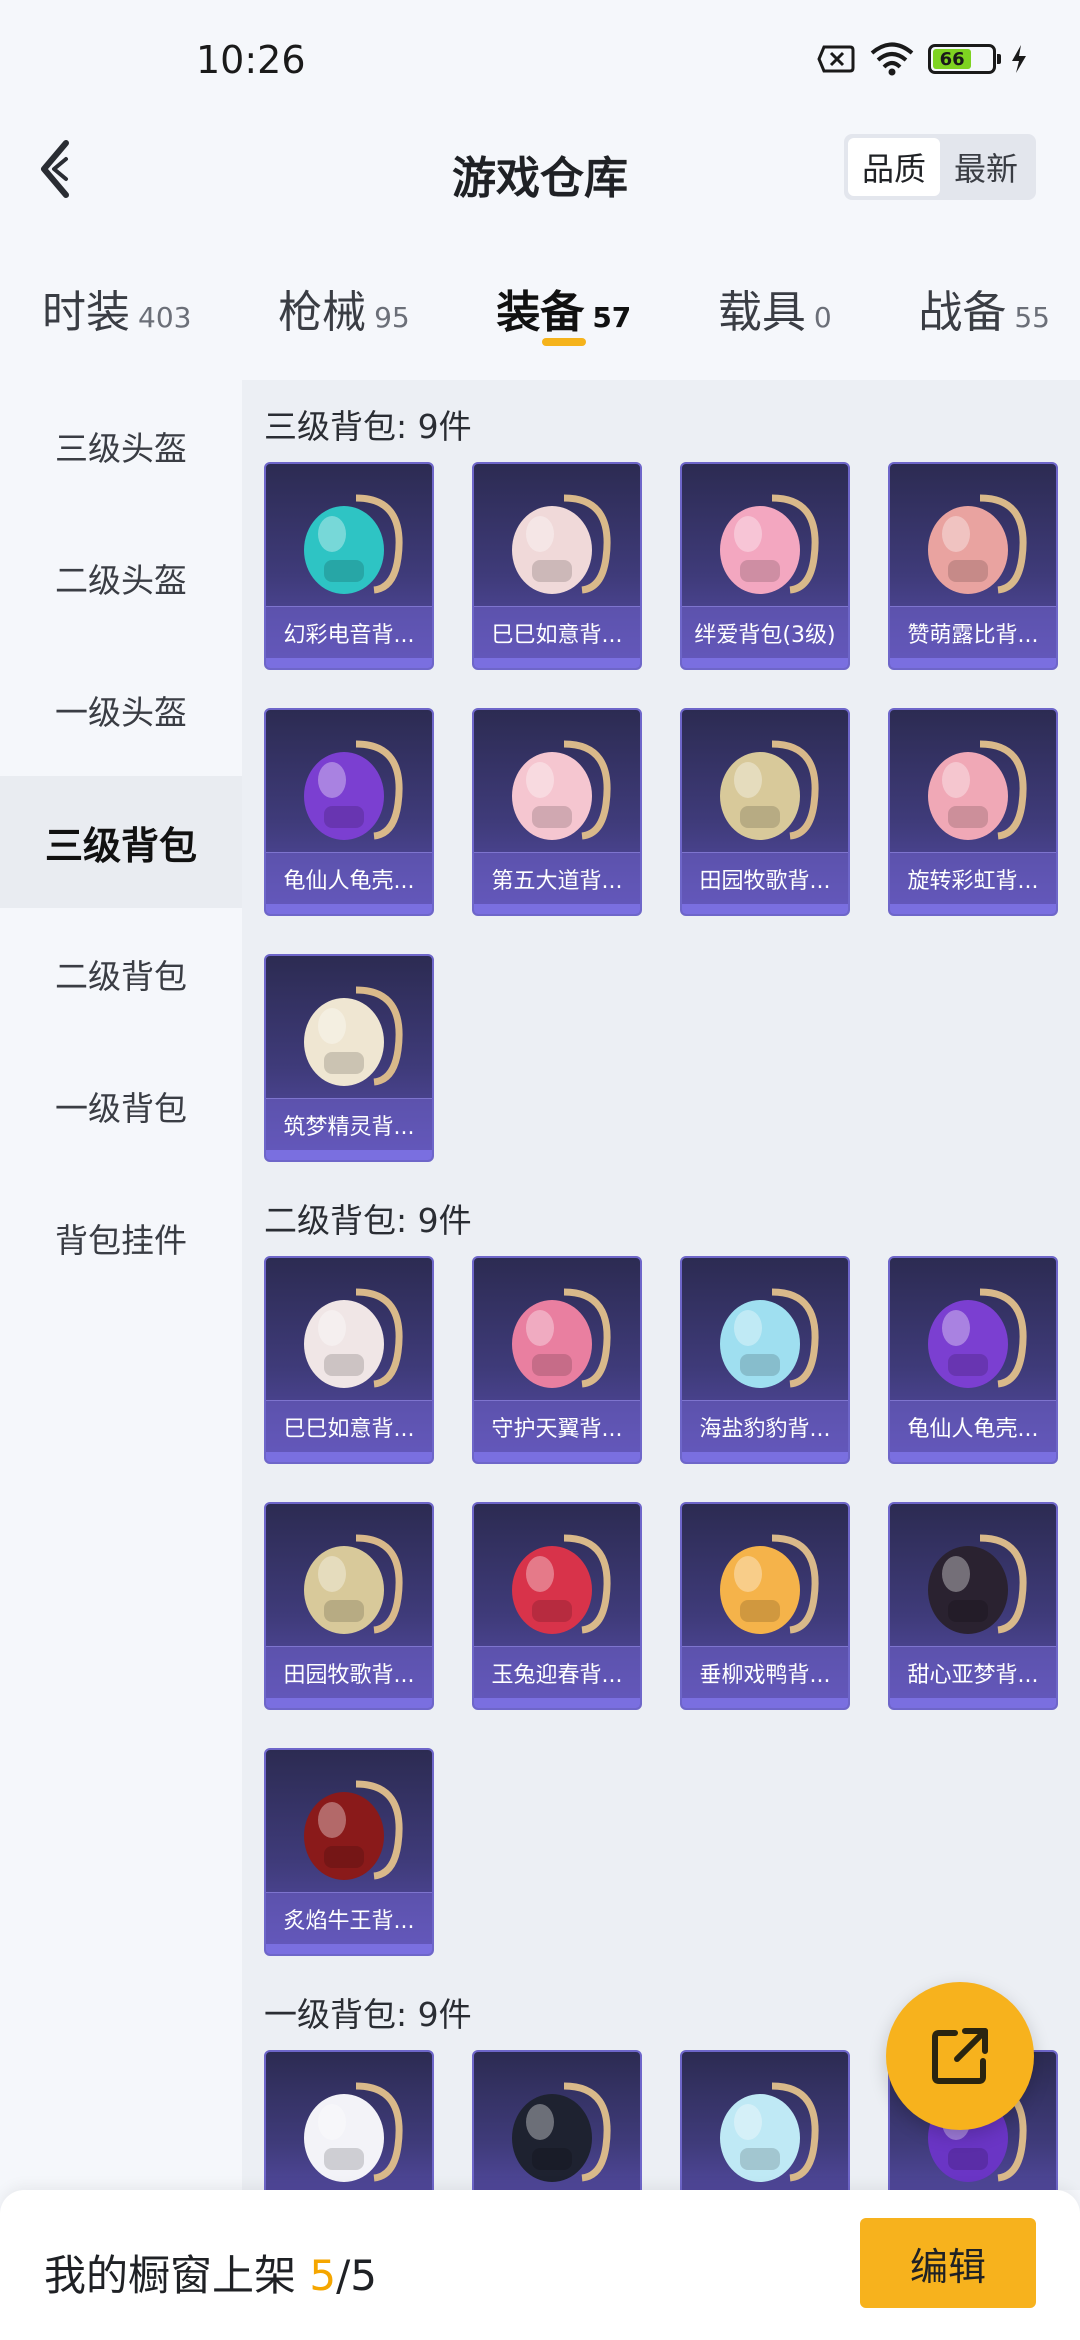 The height and width of the screenshot is (2340, 1080). I want to click on sidebar-item-level2-backpack: 二级背包, so click(121, 974).